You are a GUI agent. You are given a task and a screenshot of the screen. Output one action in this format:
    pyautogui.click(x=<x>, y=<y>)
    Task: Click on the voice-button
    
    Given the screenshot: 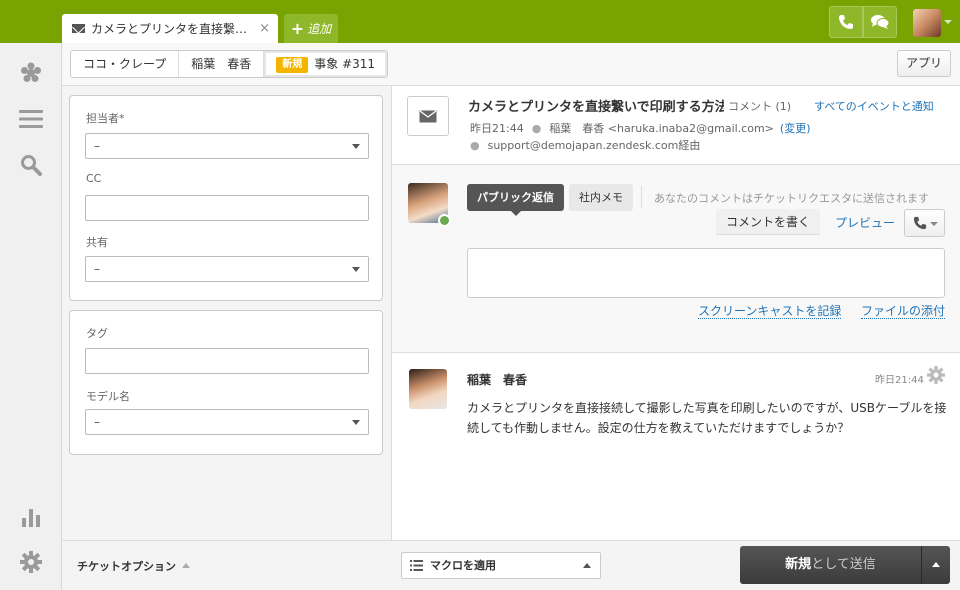 What is the action you would take?
    pyautogui.click(x=924, y=223)
    